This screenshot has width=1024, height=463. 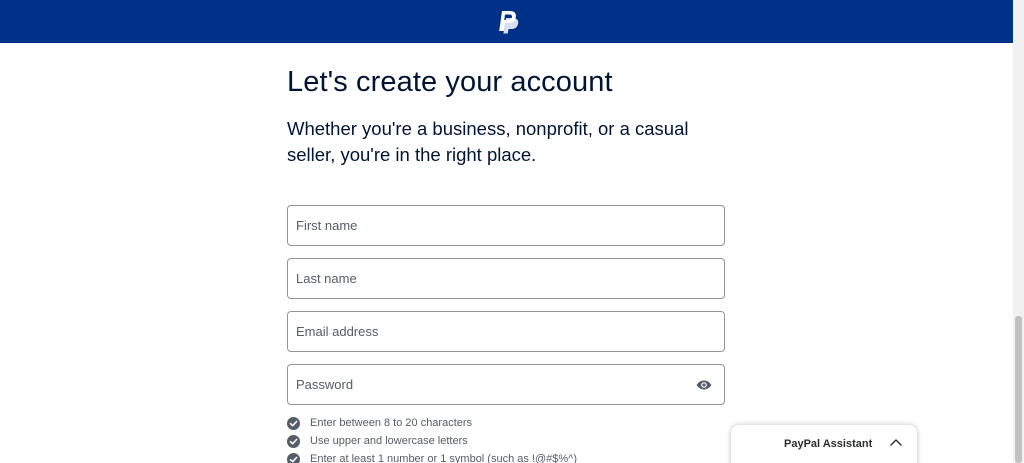 I want to click on email-input, so click(x=506, y=331).